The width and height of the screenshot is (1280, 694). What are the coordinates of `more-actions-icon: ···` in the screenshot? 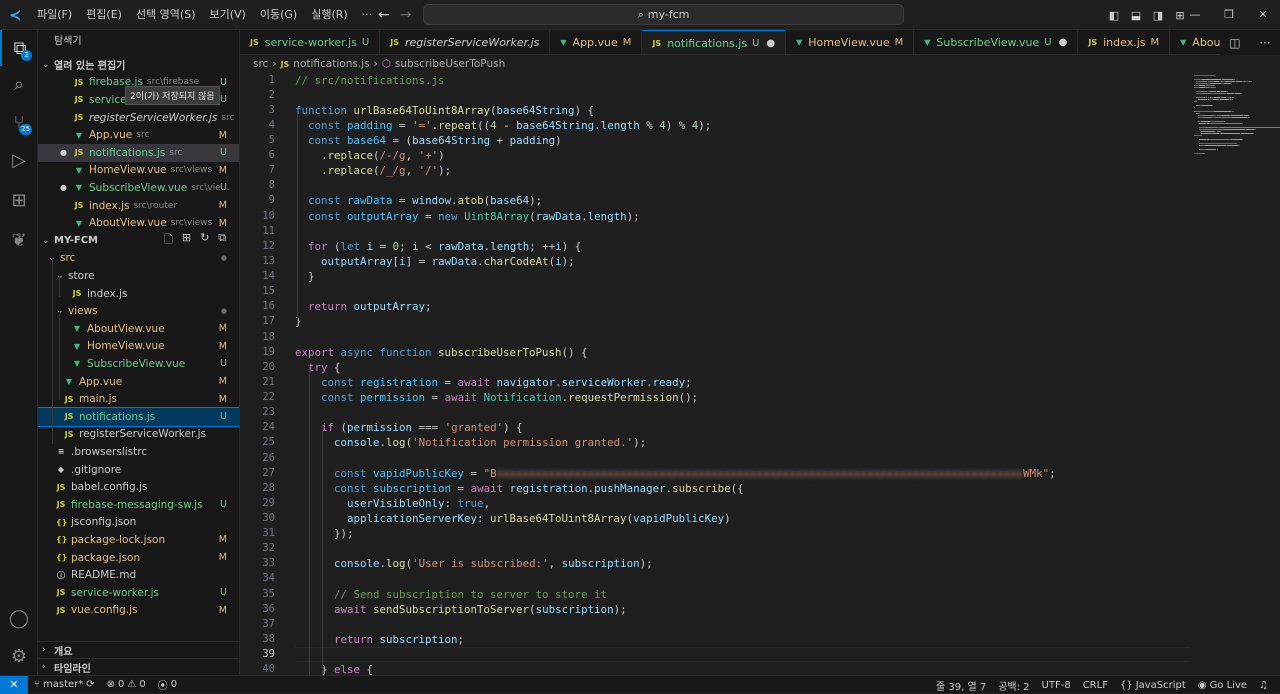 It's located at (1264, 43).